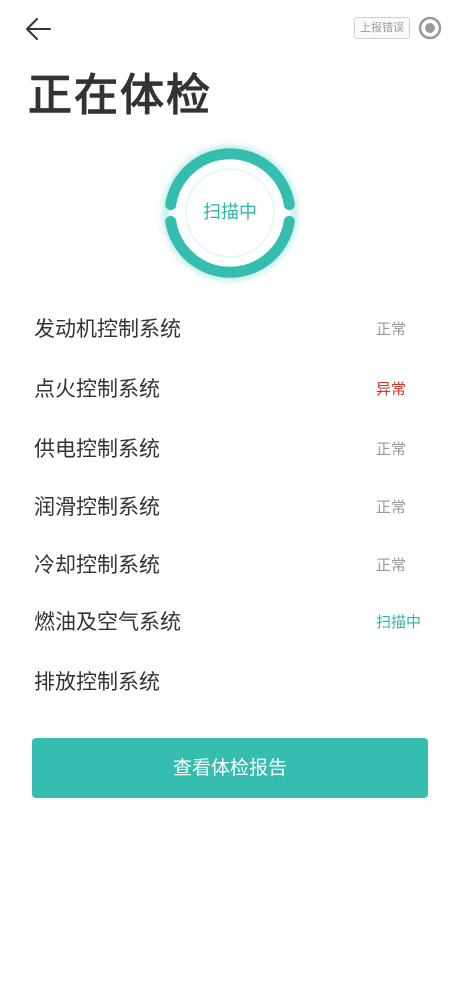 The width and height of the screenshot is (460, 996). I want to click on arrow-left-icon, so click(38, 29).